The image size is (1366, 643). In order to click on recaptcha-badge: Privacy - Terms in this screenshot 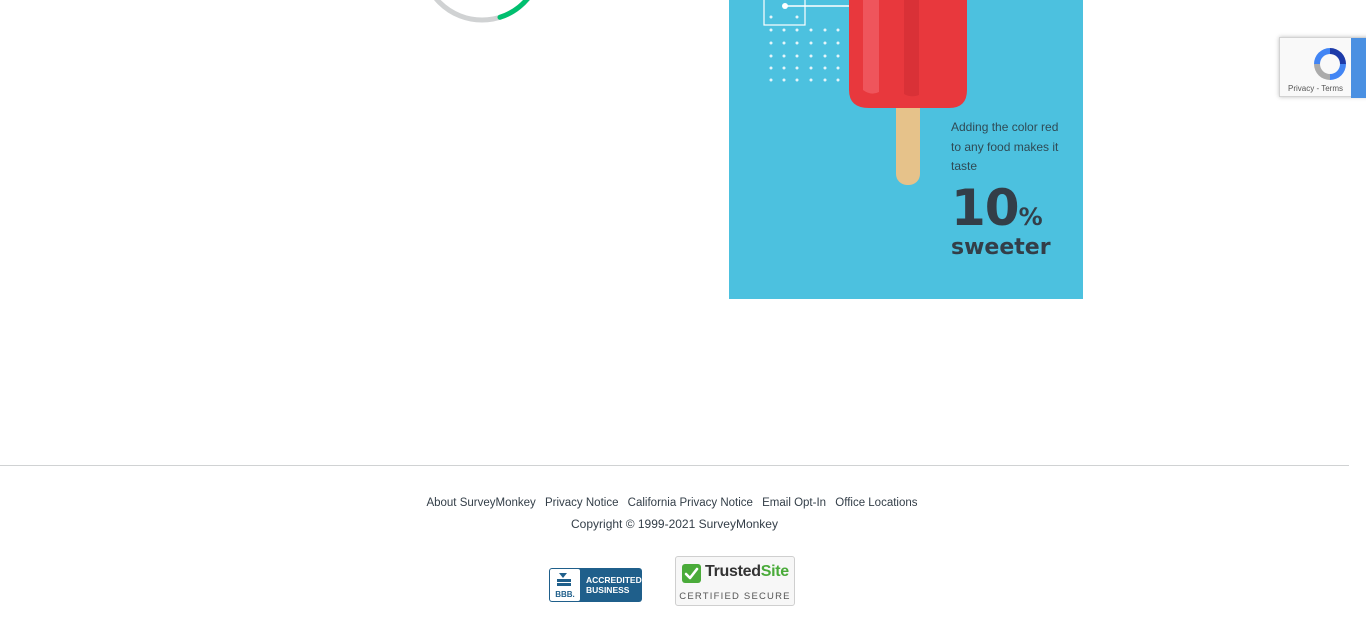, I will do `click(1322, 67)`.